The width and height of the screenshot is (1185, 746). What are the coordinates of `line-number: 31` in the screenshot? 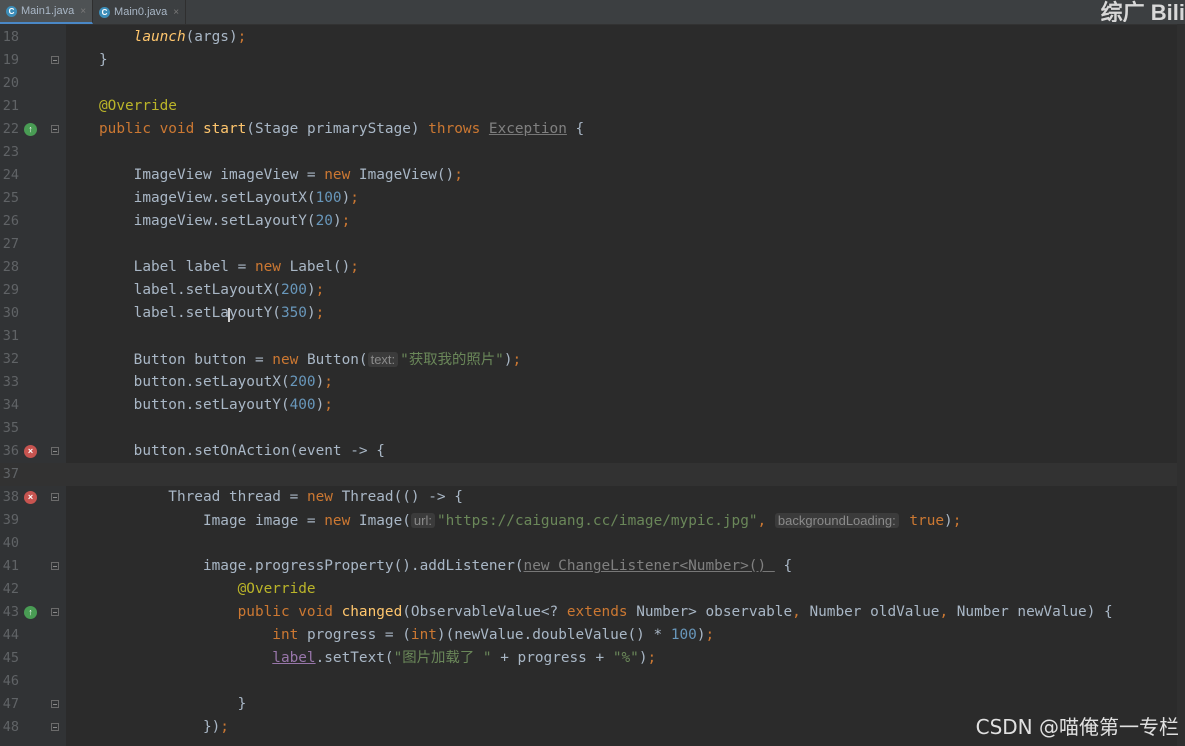 It's located at (9, 336).